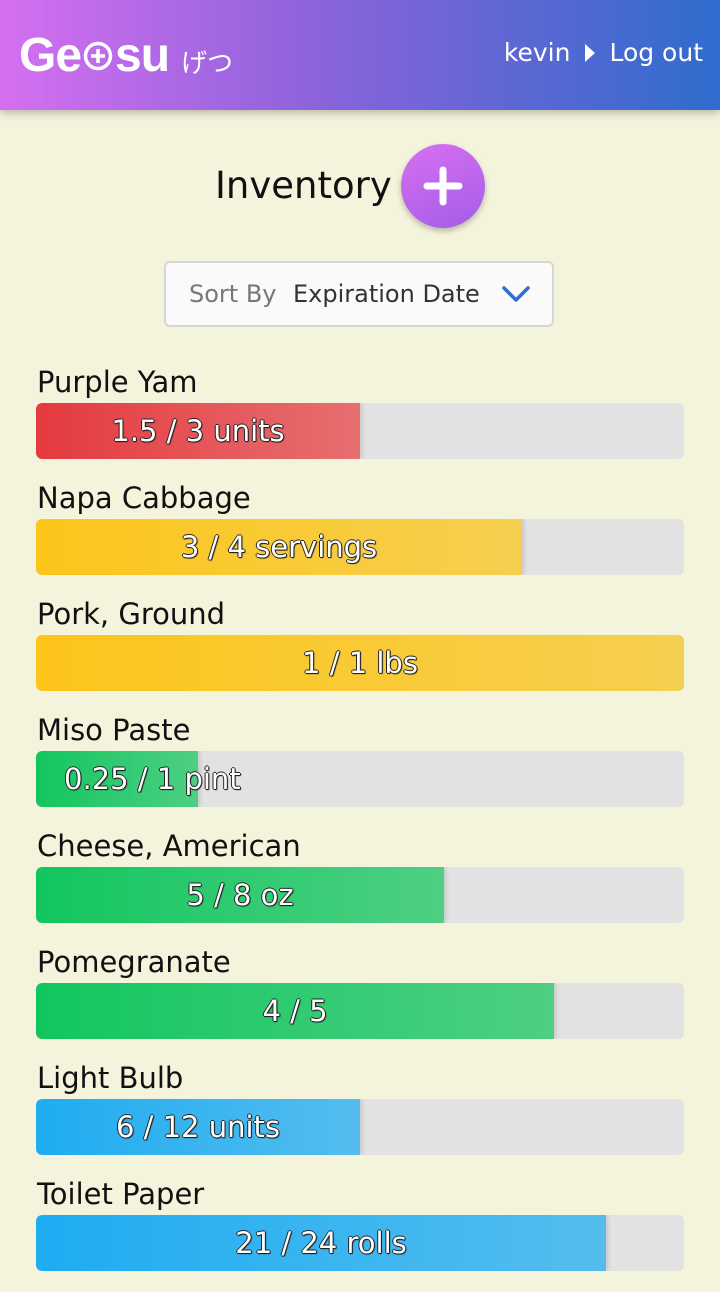 The height and width of the screenshot is (1292, 720). I want to click on inventory-item: Purple Yam 1.5 / 3 units, so click(360, 422).